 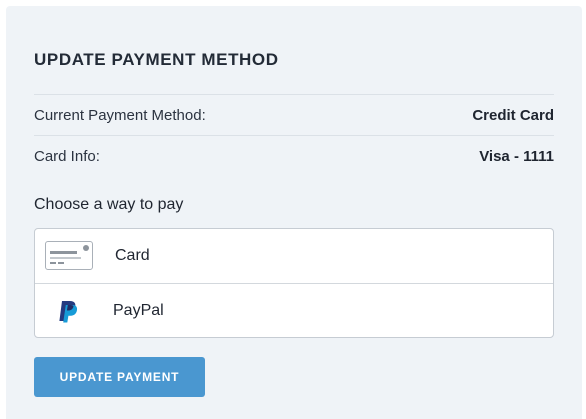 I want to click on card-info-value: Visa - 1111, so click(x=516, y=156).